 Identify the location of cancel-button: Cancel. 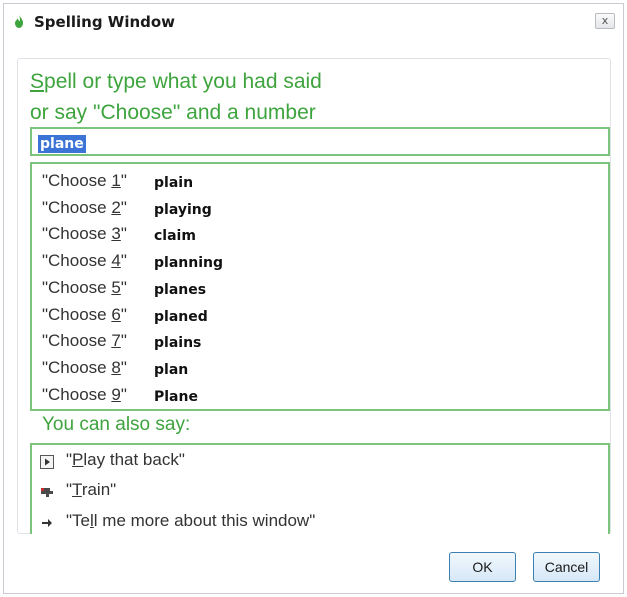
(566, 567).